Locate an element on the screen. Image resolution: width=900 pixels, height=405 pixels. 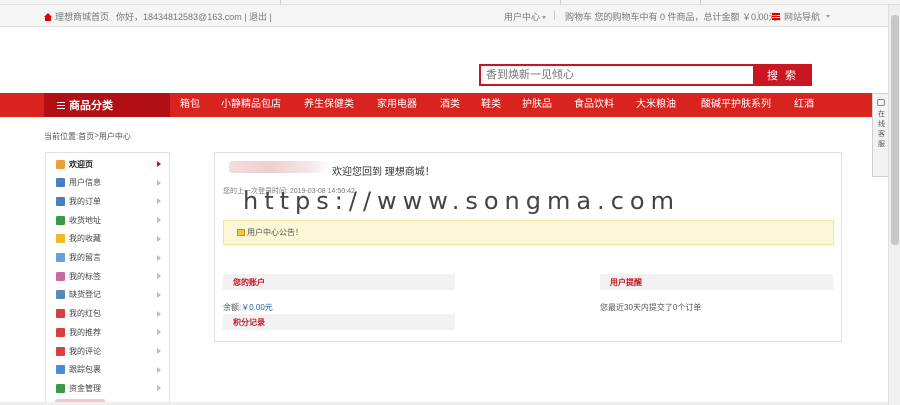
category-menu: 商品分类 is located at coordinates (107, 105).